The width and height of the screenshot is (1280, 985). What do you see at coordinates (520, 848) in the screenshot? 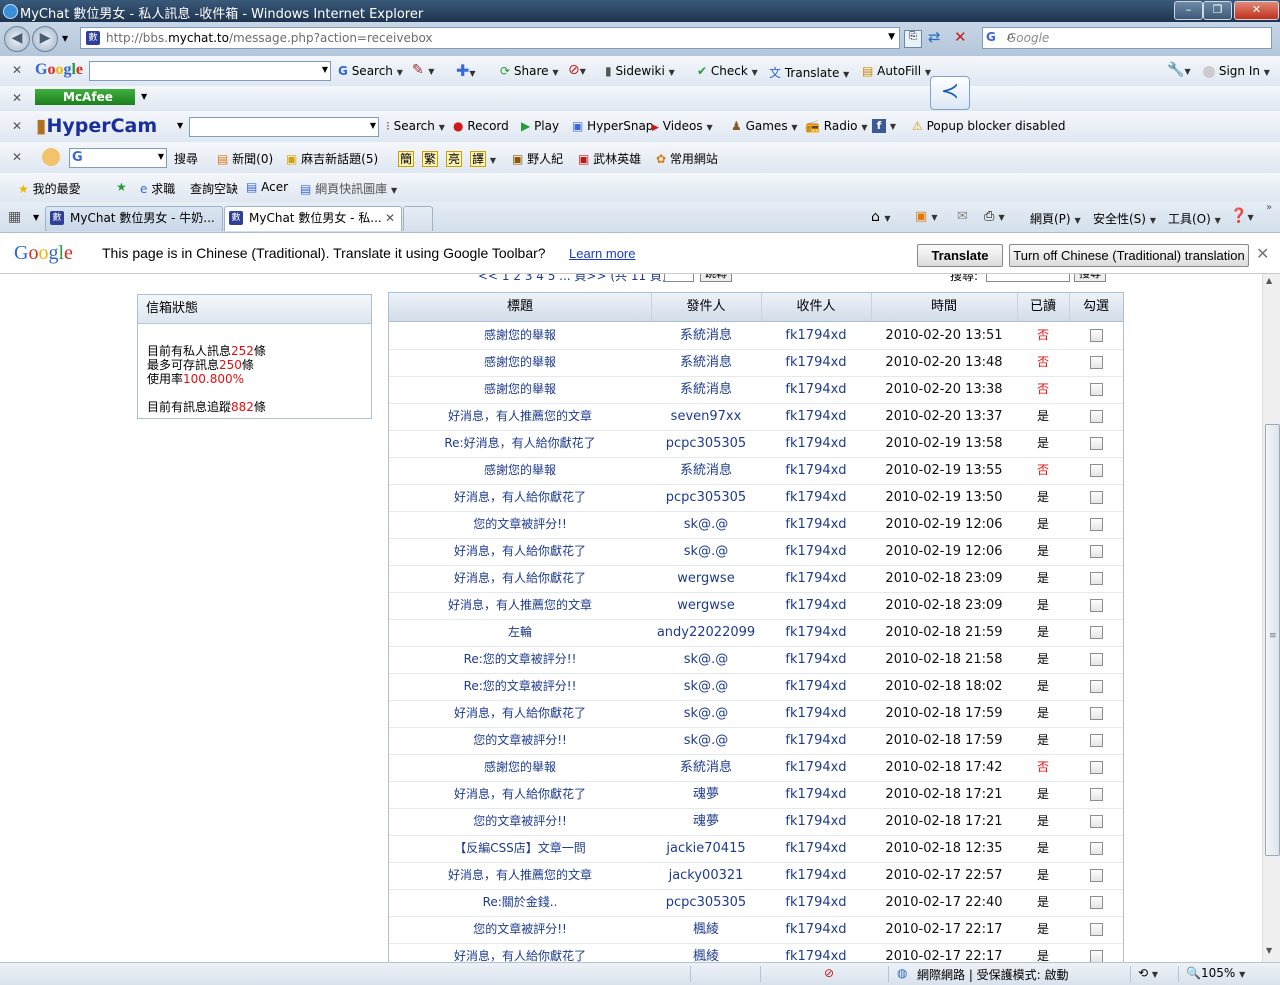
I see `message-subject-link: 【反編CSS店】文章一問` at bounding box center [520, 848].